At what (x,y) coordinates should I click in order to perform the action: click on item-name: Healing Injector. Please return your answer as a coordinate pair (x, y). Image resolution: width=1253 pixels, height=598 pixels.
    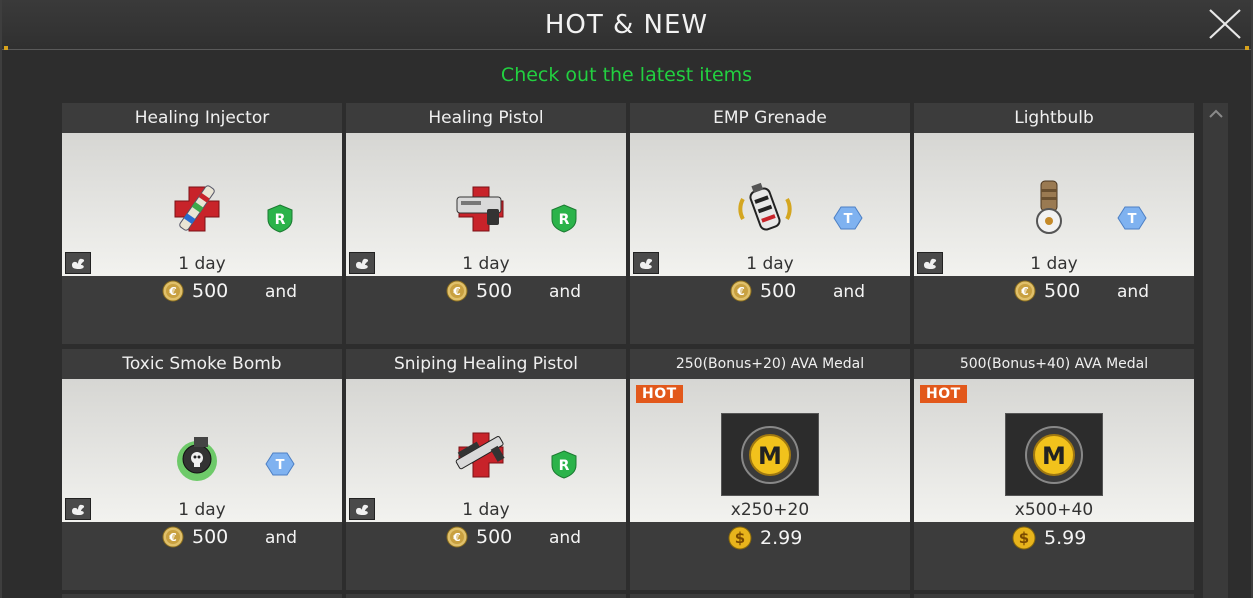
    Looking at the image, I should click on (202, 118).